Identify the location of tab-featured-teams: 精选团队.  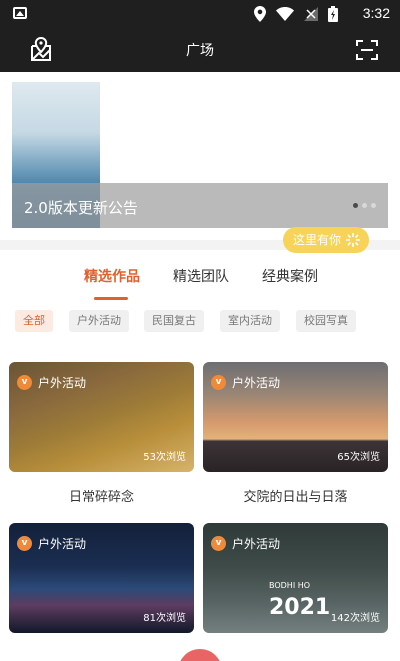
(201, 276).